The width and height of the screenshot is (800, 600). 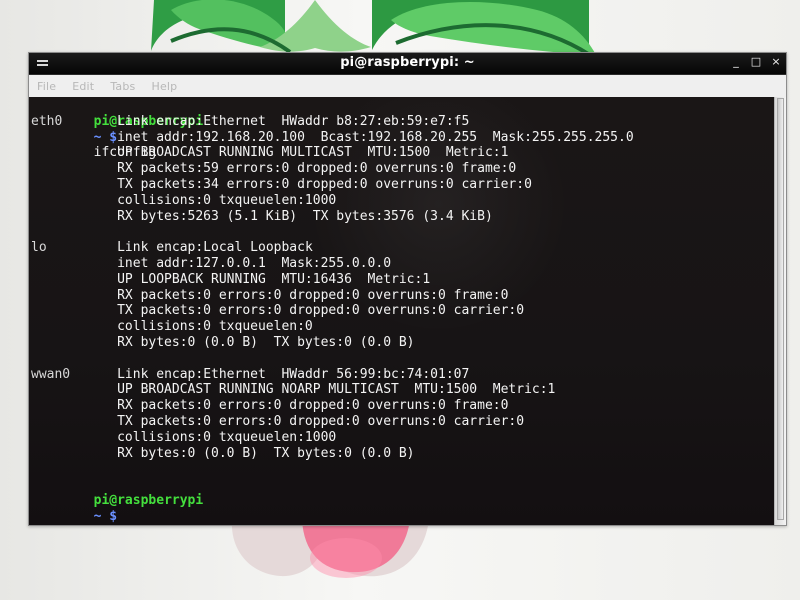 I want to click on menu-help: Help, so click(x=164, y=86).